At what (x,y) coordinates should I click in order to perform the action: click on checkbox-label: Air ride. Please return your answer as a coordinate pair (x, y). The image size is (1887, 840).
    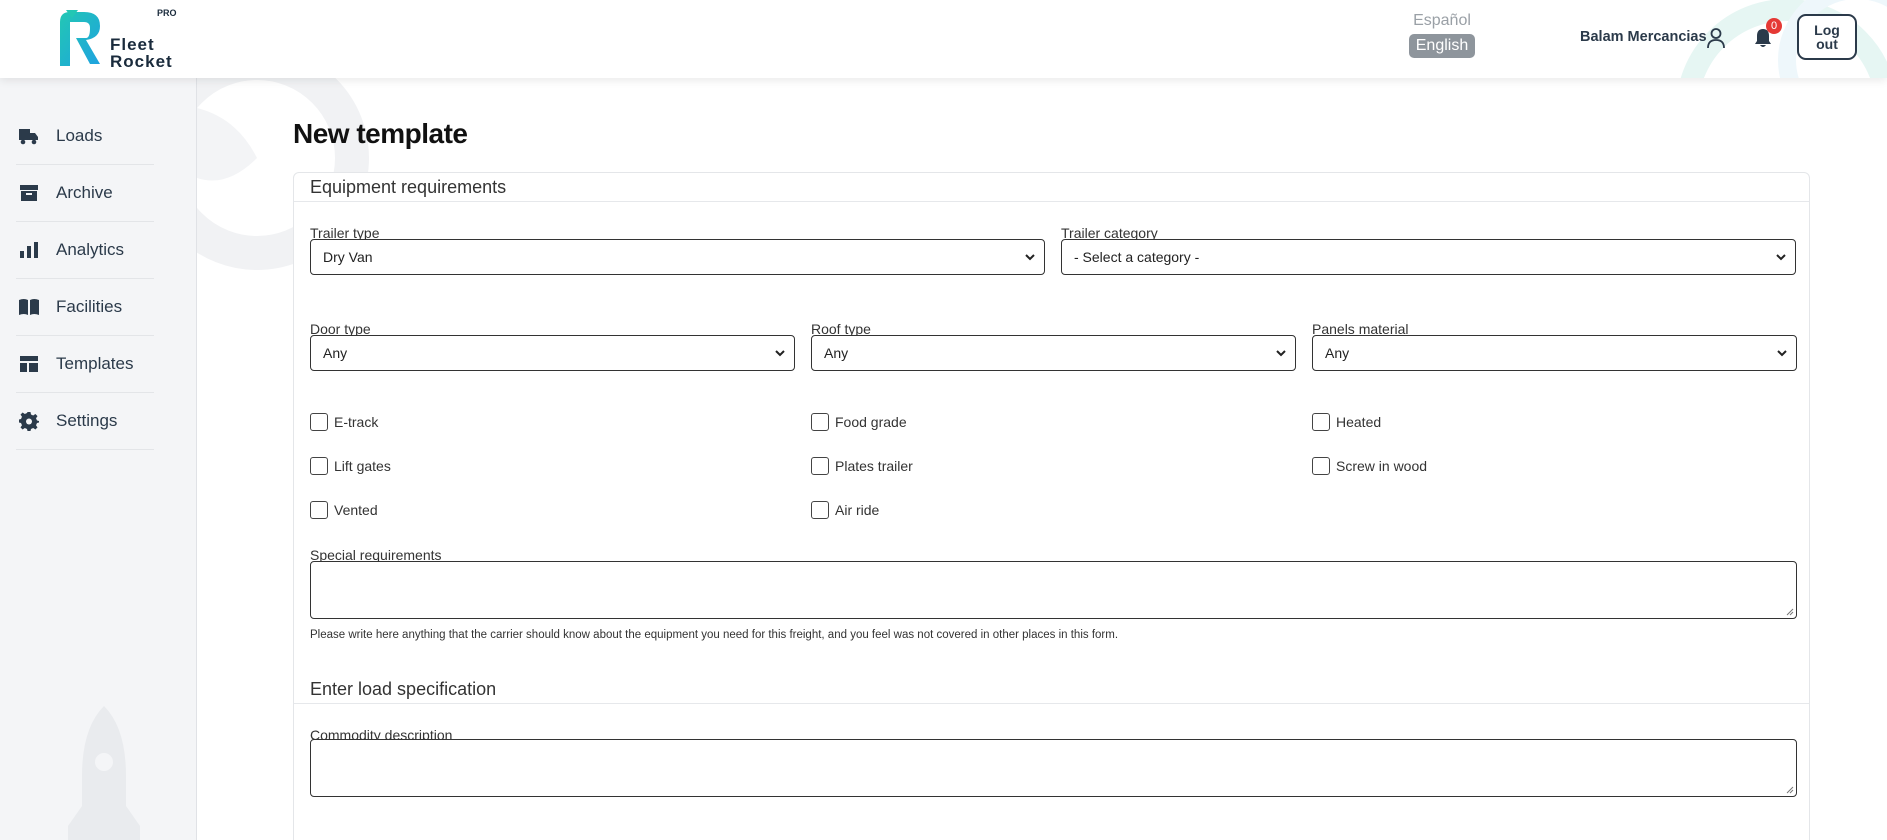
    Looking at the image, I should click on (857, 510).